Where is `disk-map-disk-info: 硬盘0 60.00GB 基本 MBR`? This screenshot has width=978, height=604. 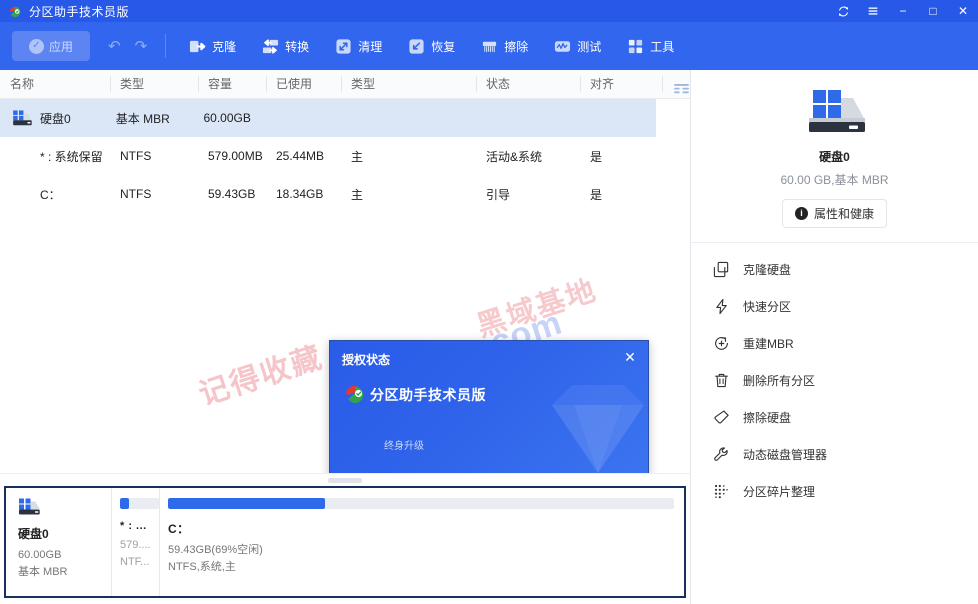 disk-map-disk-info: 硬盘0 60.00GB 基本 MBR is located at coordinates (59, 542).